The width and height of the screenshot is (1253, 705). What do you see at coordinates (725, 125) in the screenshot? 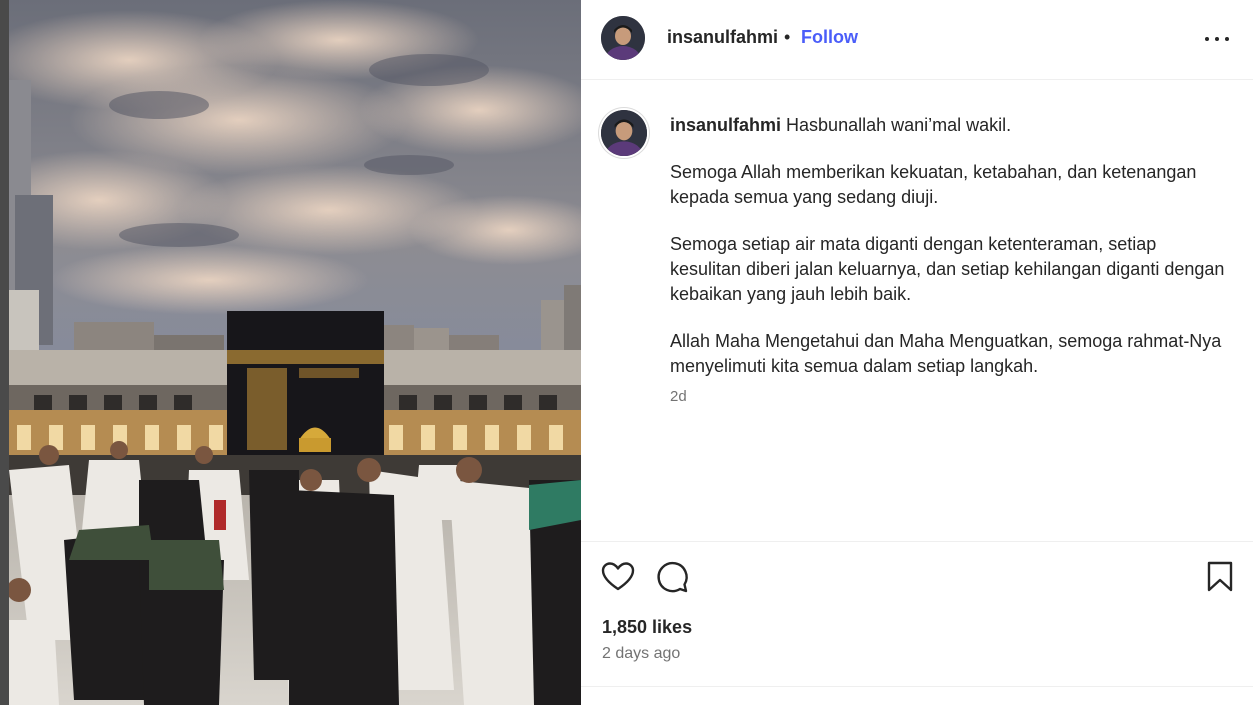
I see `caption-username: insanulfahmi` at bounding box center [725, 125].